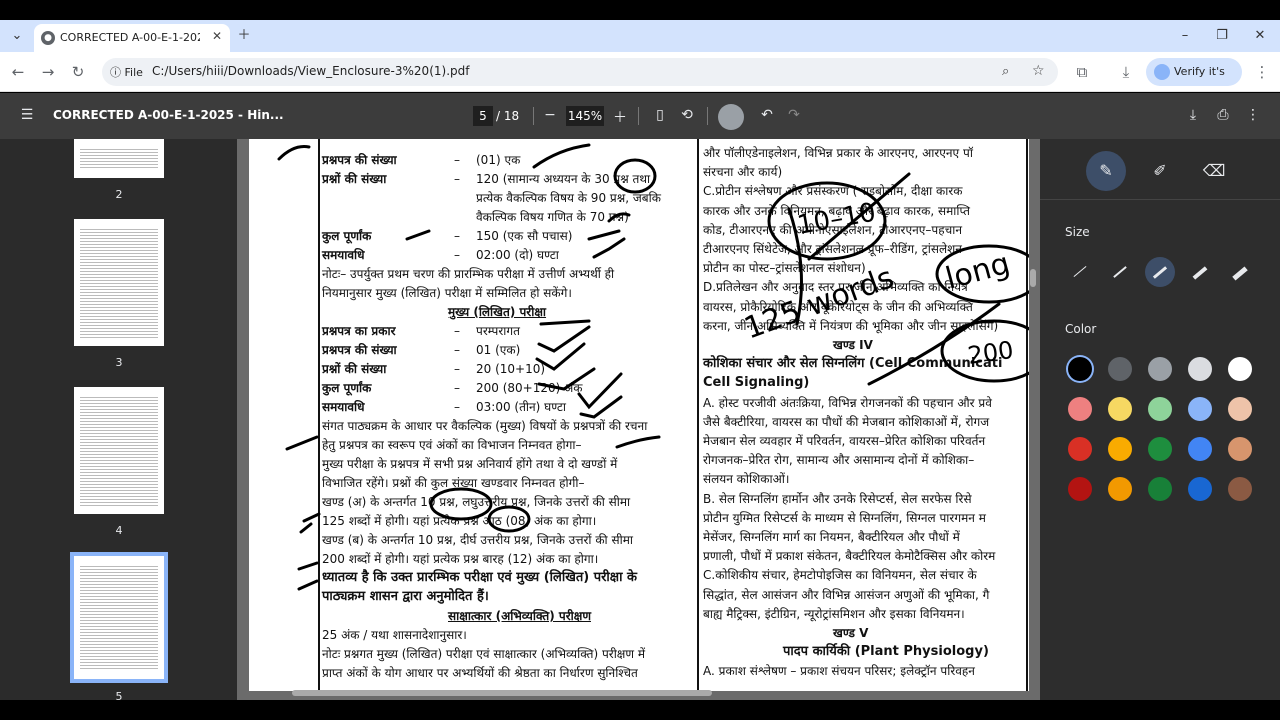  I want to click on thumbnail-page-selected, so click(119, 617).